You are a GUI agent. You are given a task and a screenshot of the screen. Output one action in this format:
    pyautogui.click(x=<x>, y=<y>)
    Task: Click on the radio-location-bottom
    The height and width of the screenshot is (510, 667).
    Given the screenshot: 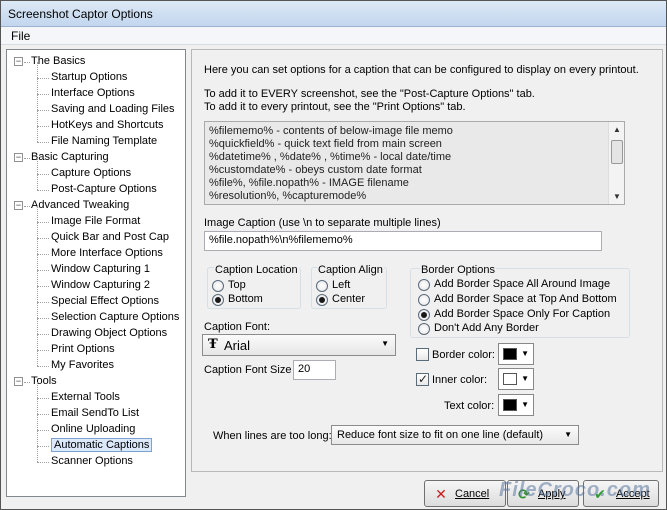 What is the action you would take?
    pyautogui.click(x=218, y=300)
    